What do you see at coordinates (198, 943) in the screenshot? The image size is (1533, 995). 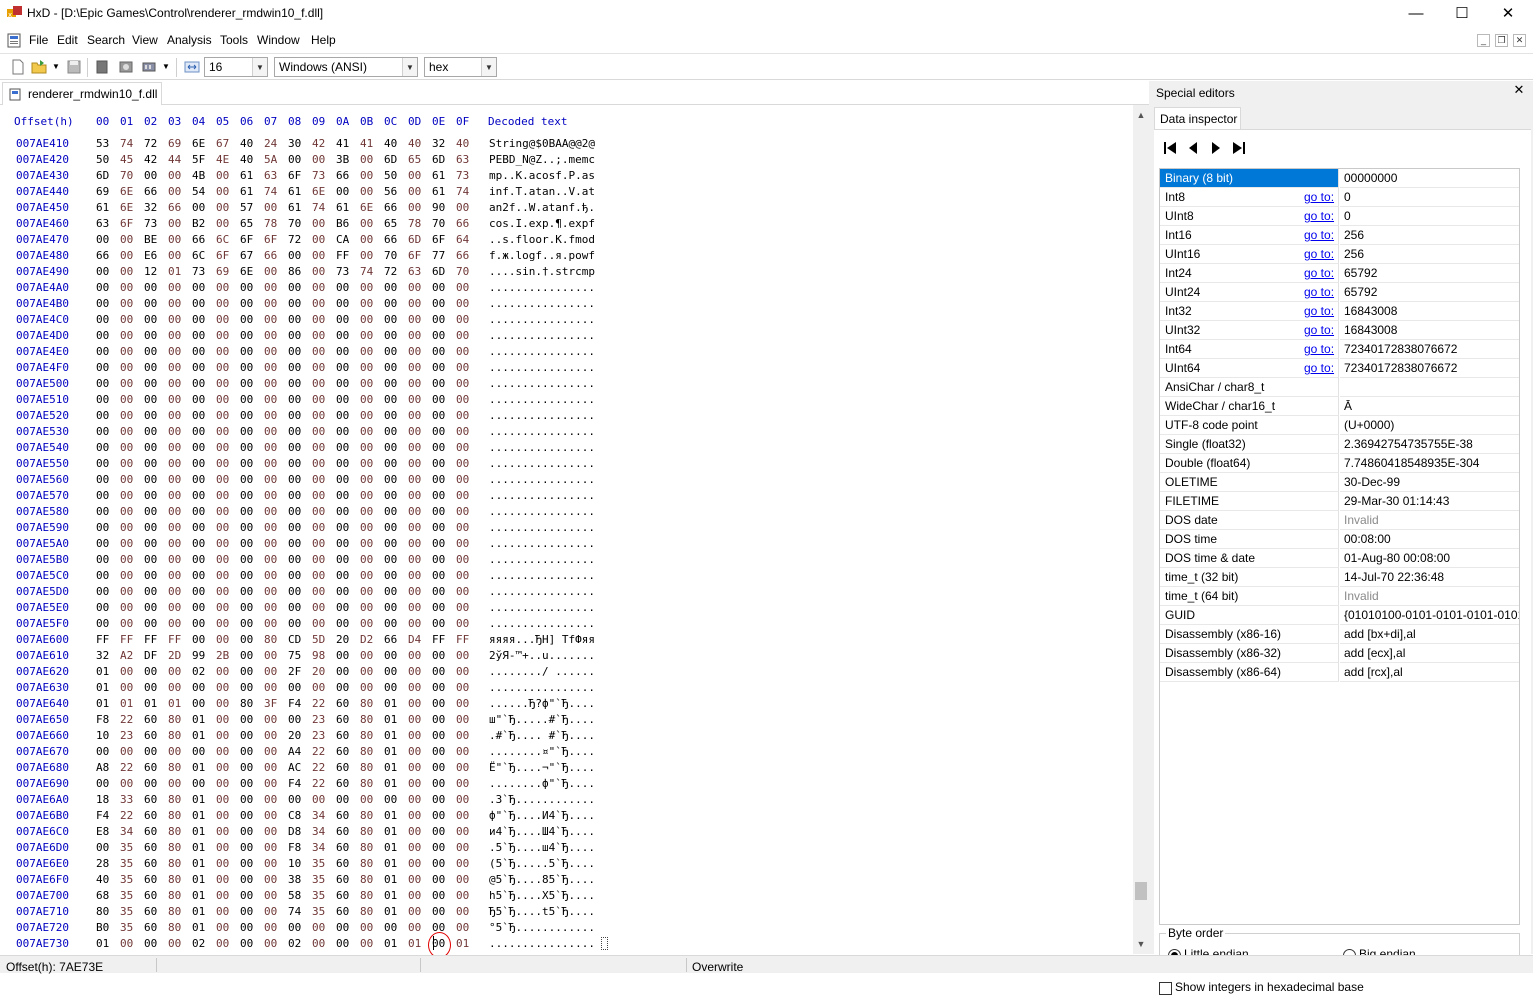 I see `hex-byte: 02` at bounding box center [198, 943].